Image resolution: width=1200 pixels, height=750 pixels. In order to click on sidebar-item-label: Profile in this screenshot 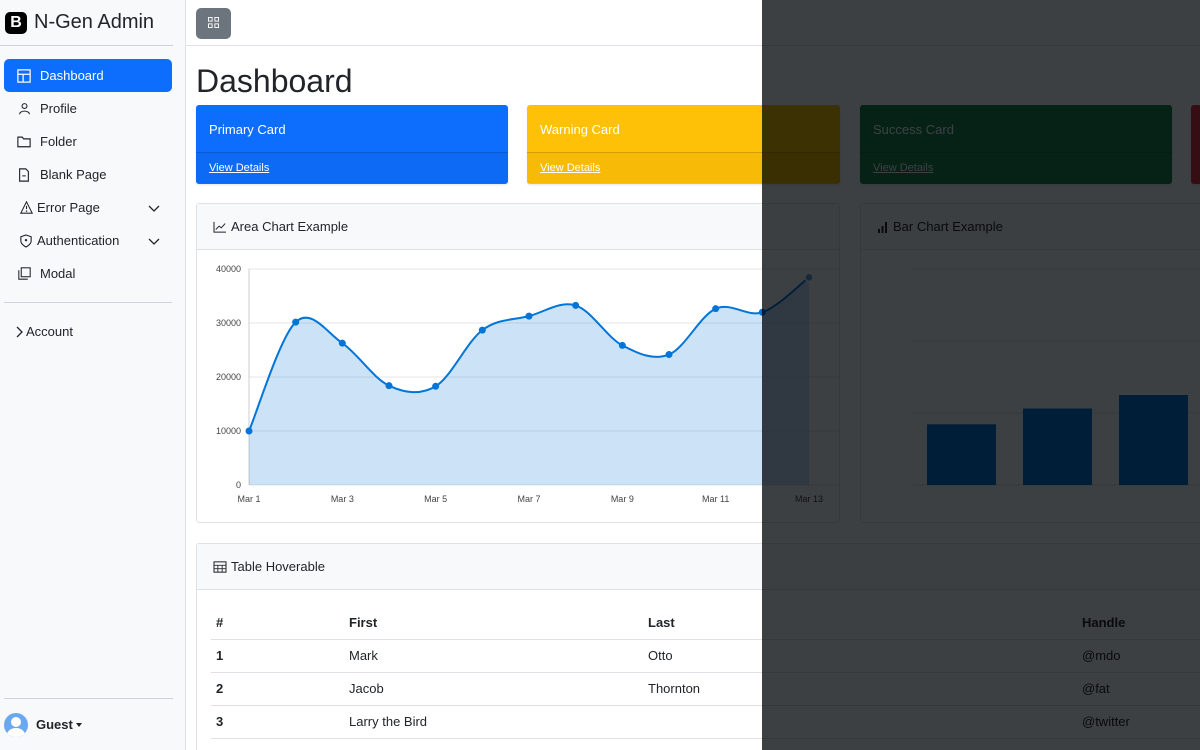, I will do `click(58, 108)`.